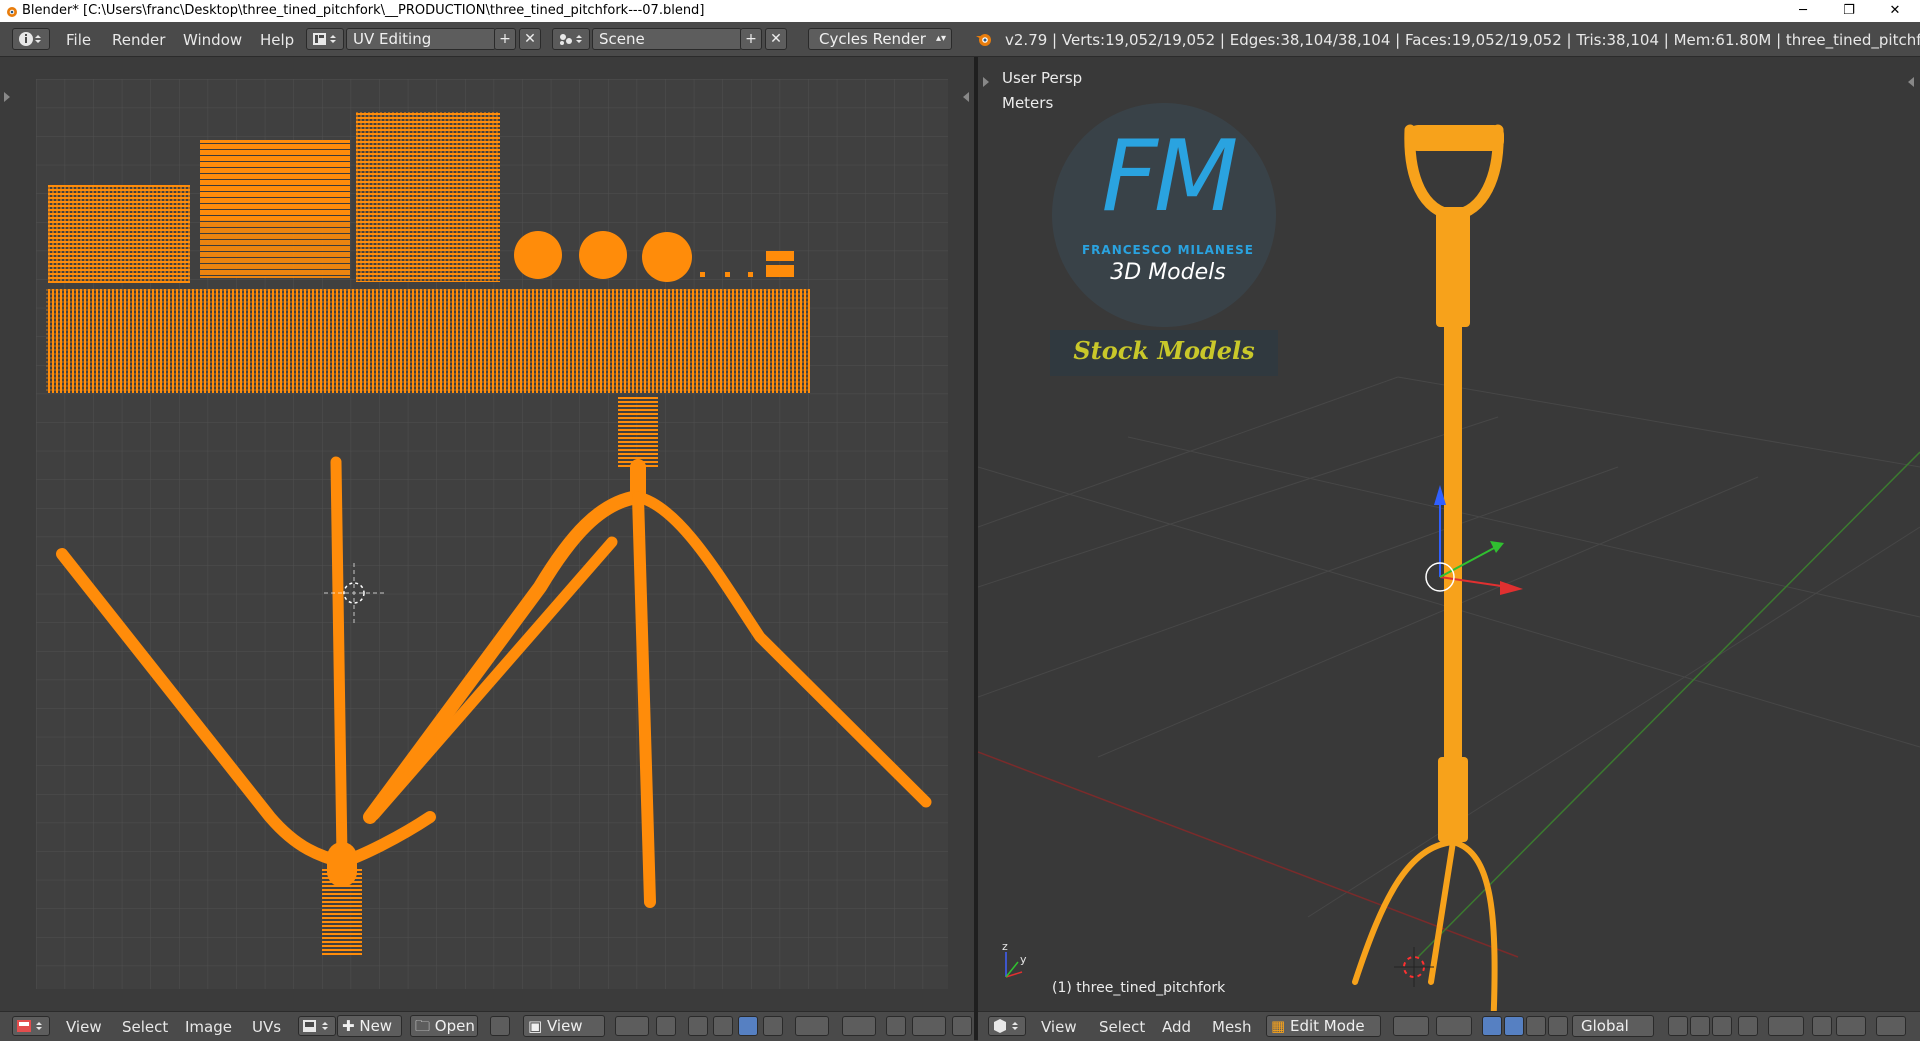  I want to click on new-image-button: ✚ New, so click(369, 1026).